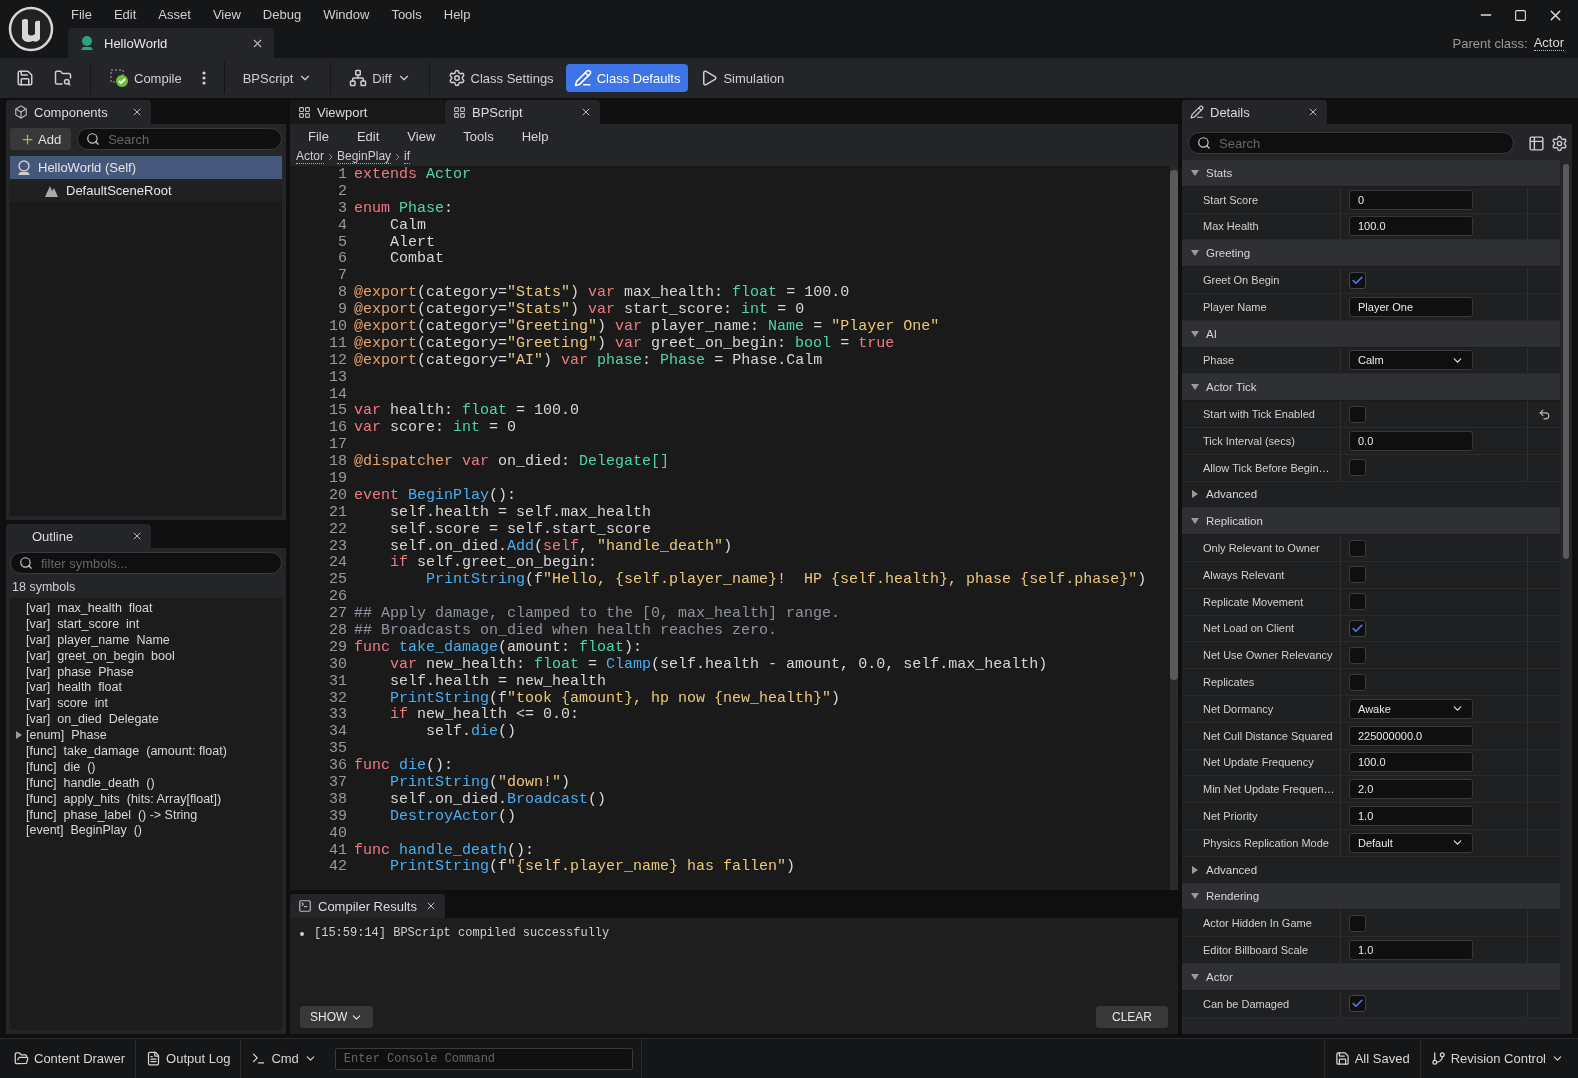  I want to click on menu-item: File, so click(322, 136).